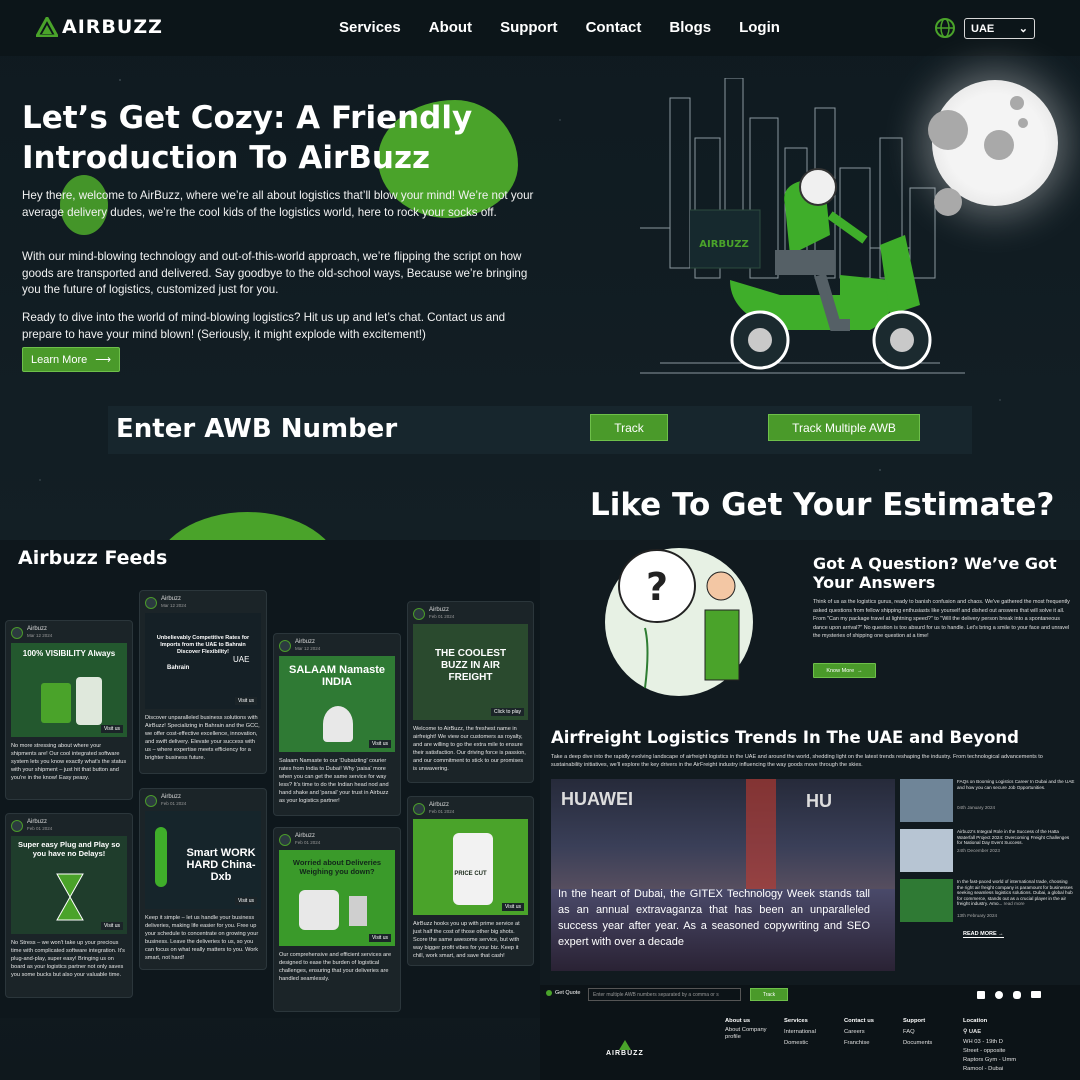 The height and width of the screenshot is (1080, 1080). What do you see at coordinates (976, 807) in the screenshot?
I see `news-date: 04th January 2024` at bounding box center [976, 807].